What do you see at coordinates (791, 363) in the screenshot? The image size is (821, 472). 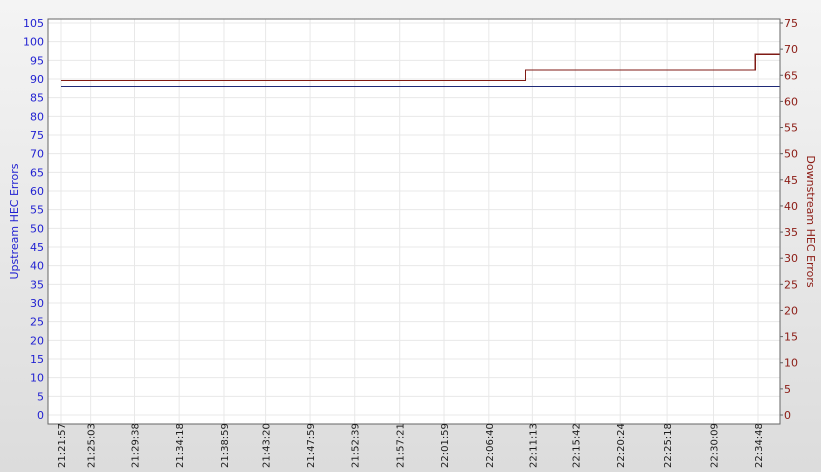 I see `right-axis-tick-label: 10` at bounding box center [791, 363].